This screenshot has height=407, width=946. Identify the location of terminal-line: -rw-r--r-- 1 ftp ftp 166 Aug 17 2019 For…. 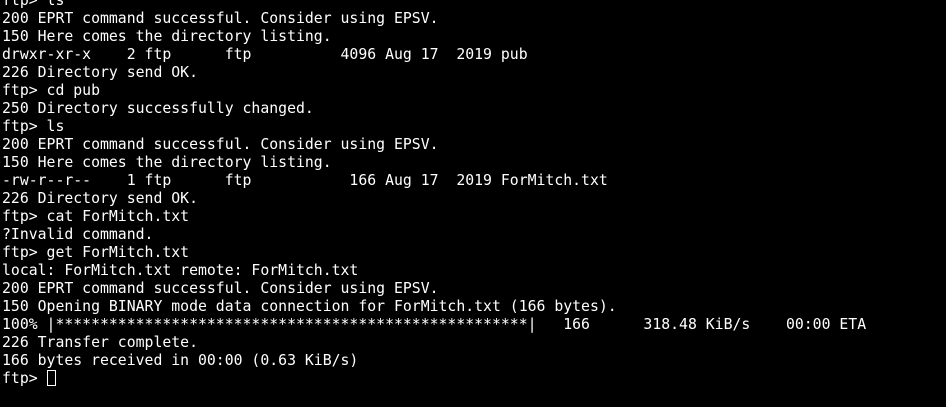
(305, 180).